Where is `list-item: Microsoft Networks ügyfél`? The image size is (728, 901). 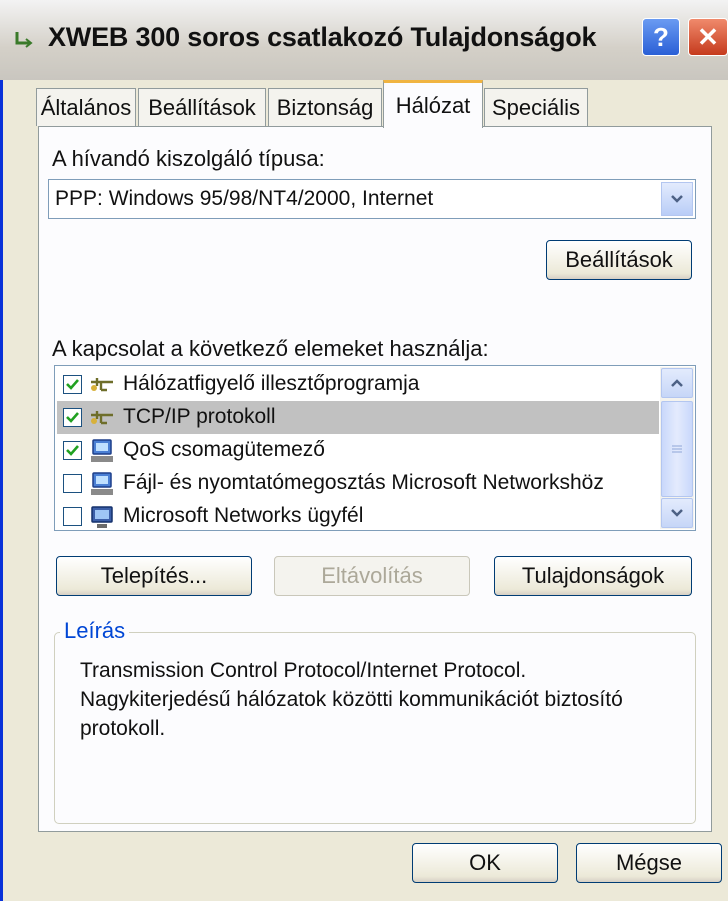 list-item: Microsoft Networks ügyfél is located at coordinates (358, 515).